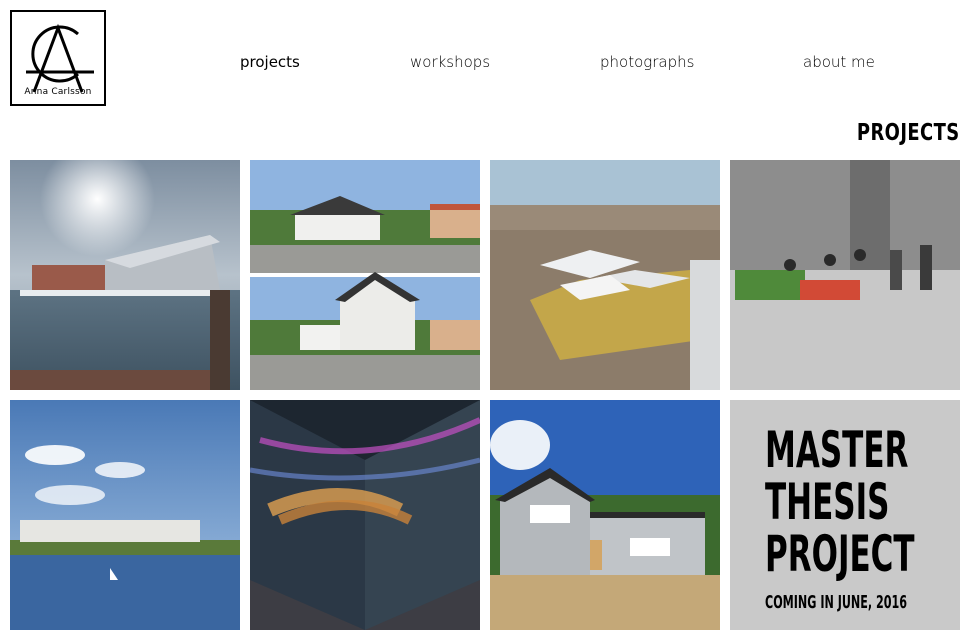 The height and width of the screenshot is (640, 970). I want to click on light-installation-image, so click(365, 515).